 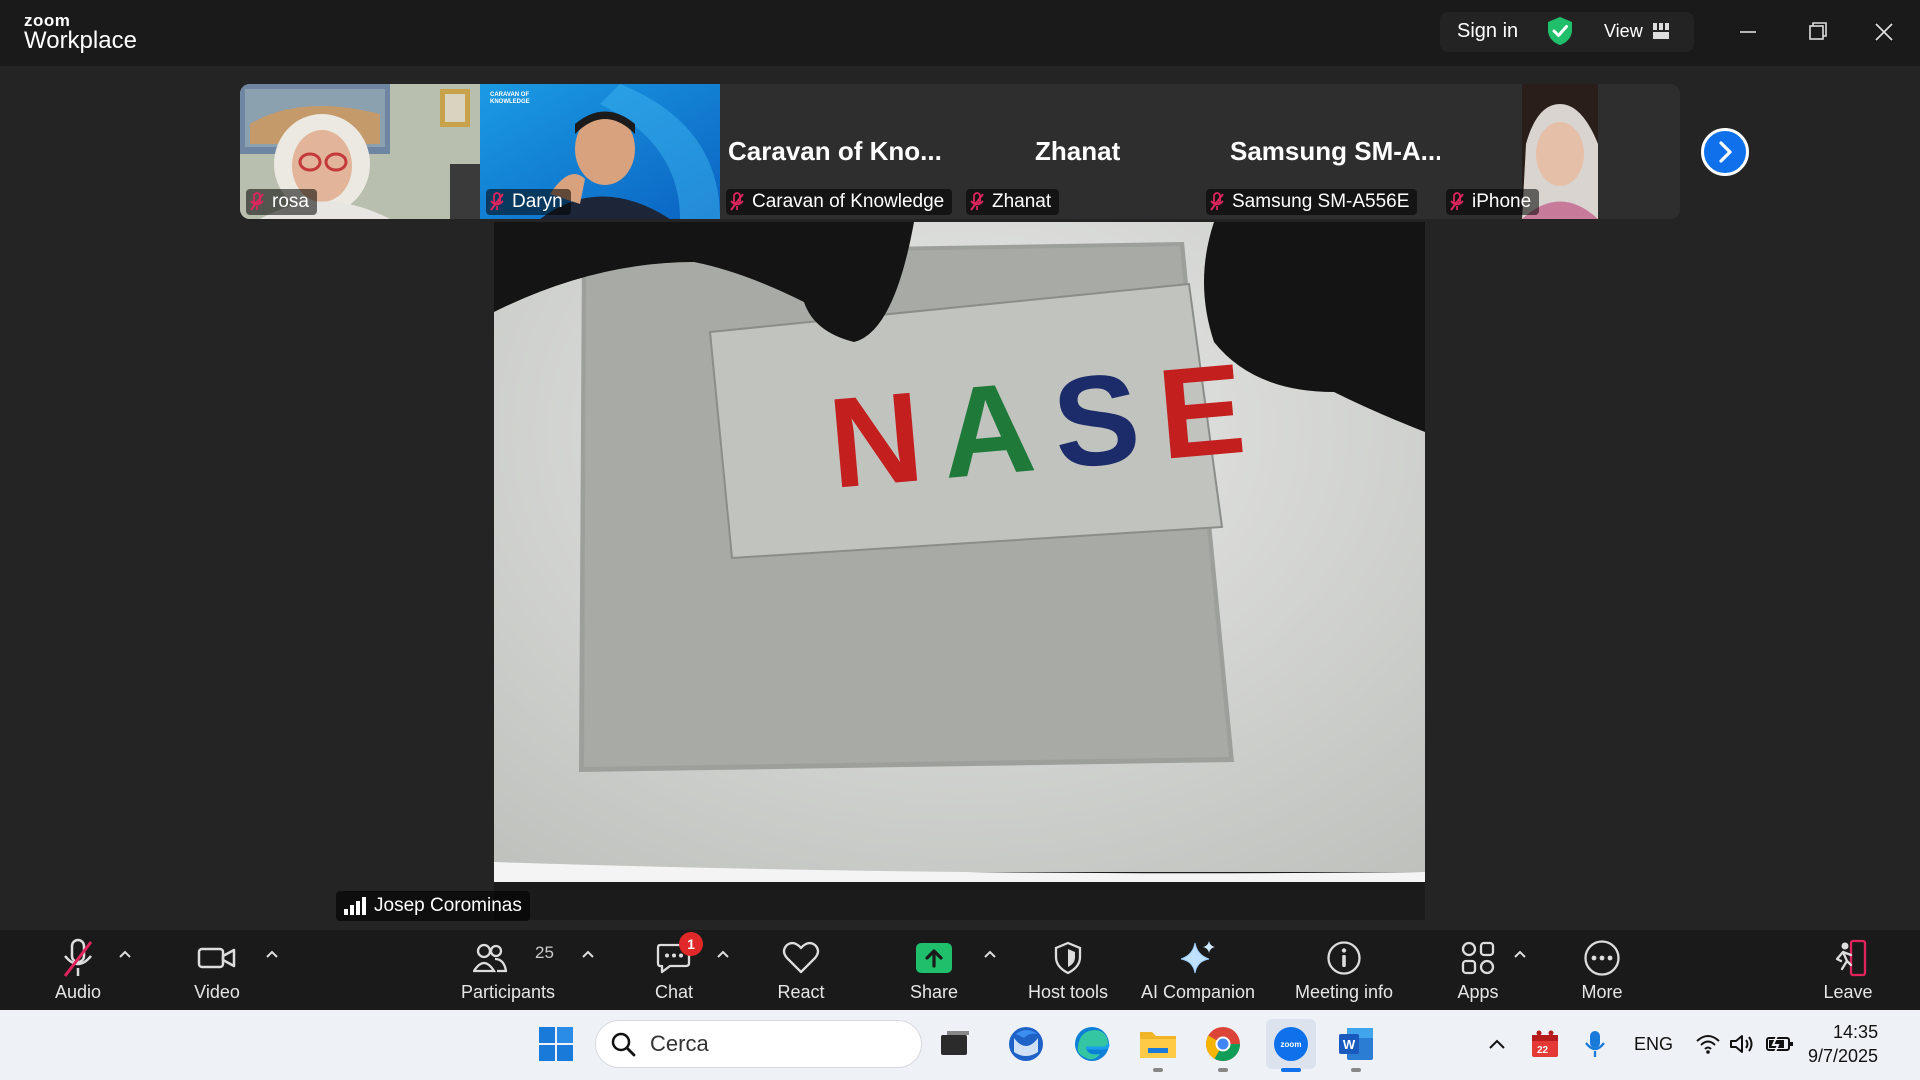 I want to click on leave-button: Leave, so click(x=1848, y=969).